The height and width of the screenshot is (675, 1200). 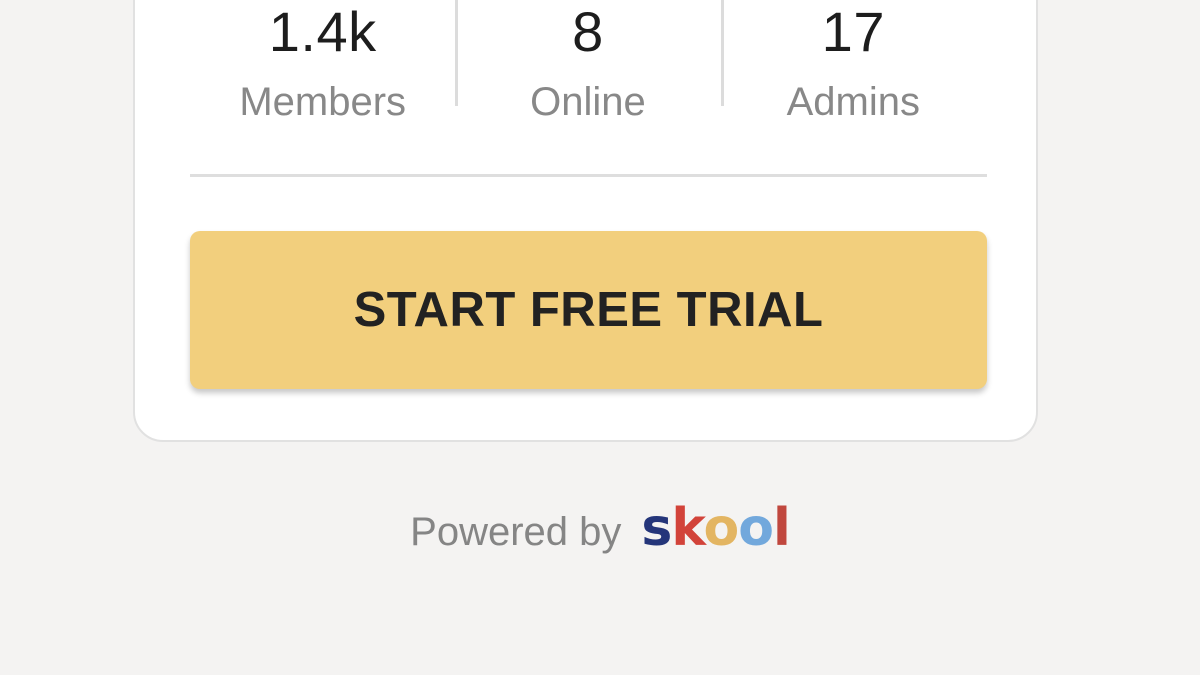 I want to click on stat-admins: 17 Admins, so click(x=853, y=61).